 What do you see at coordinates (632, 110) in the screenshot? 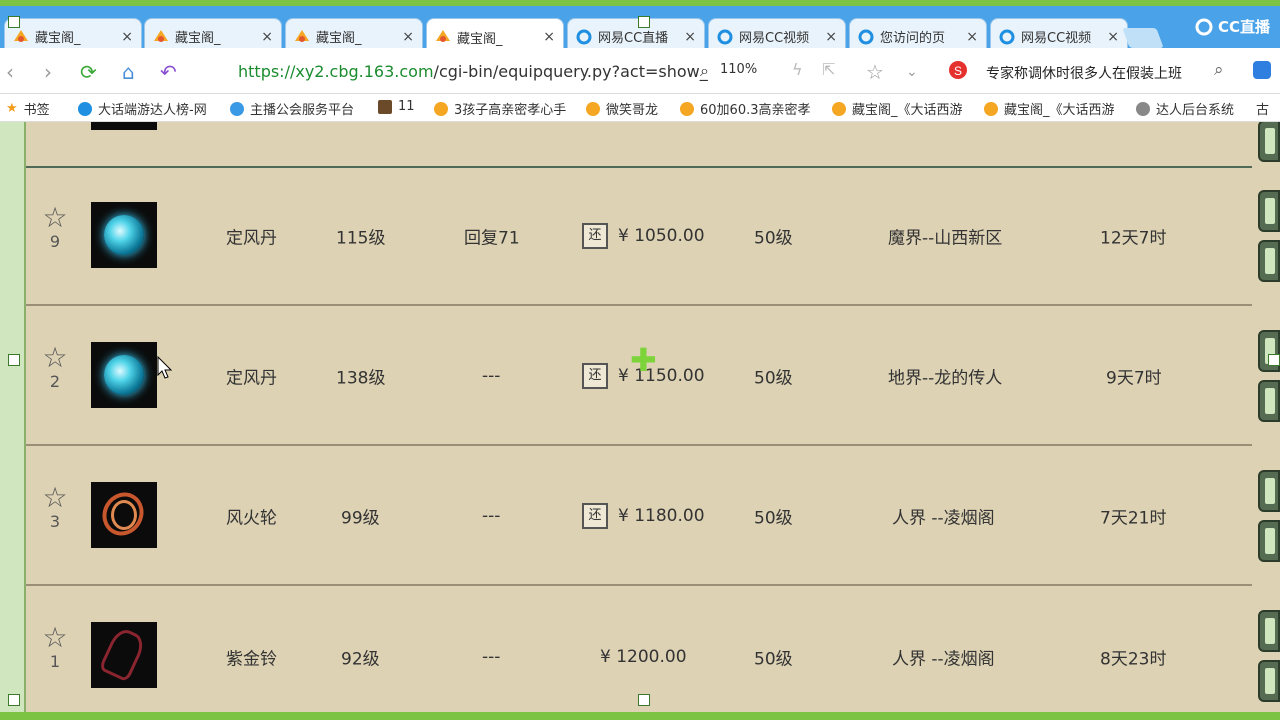
I see `bookmark-label: 微笑哥龙` at bounding box center [632, 110].